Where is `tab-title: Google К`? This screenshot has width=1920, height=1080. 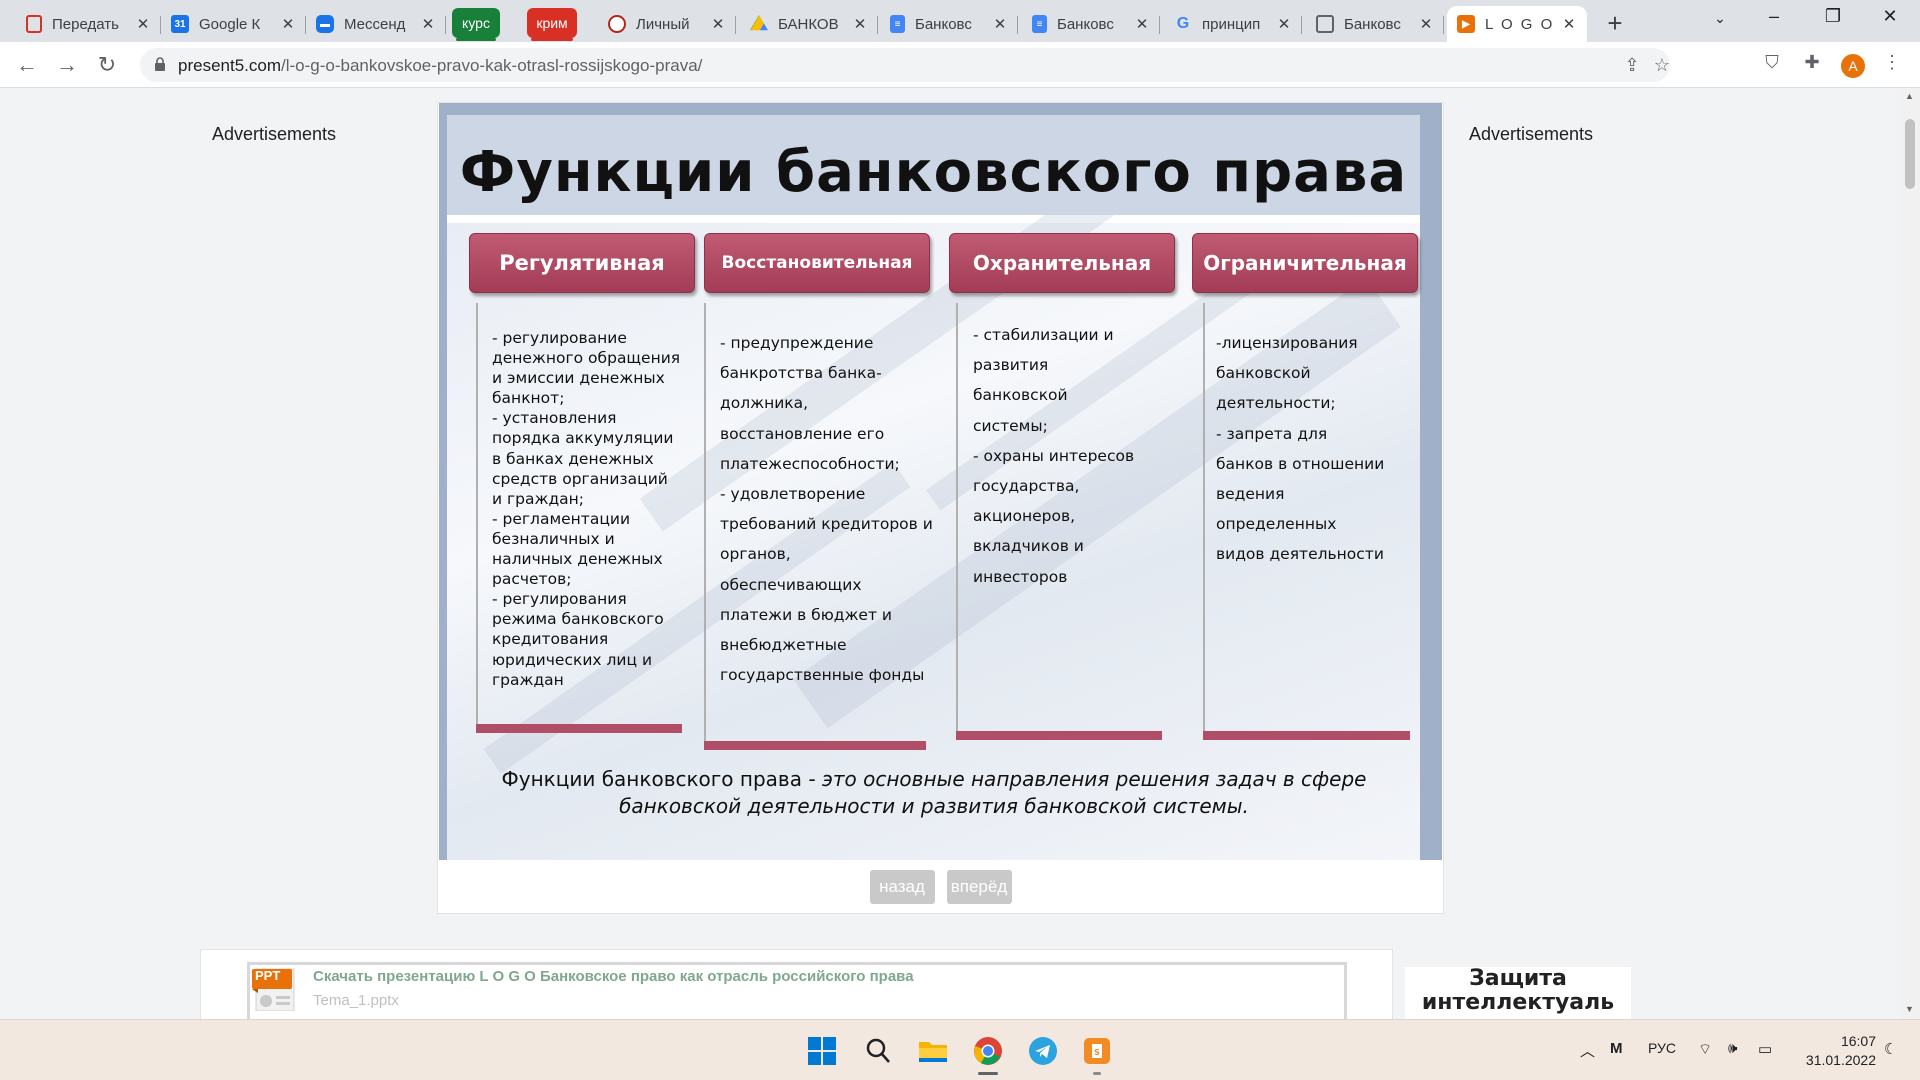
tab-title: Google К is located at coordinates (230, 24).